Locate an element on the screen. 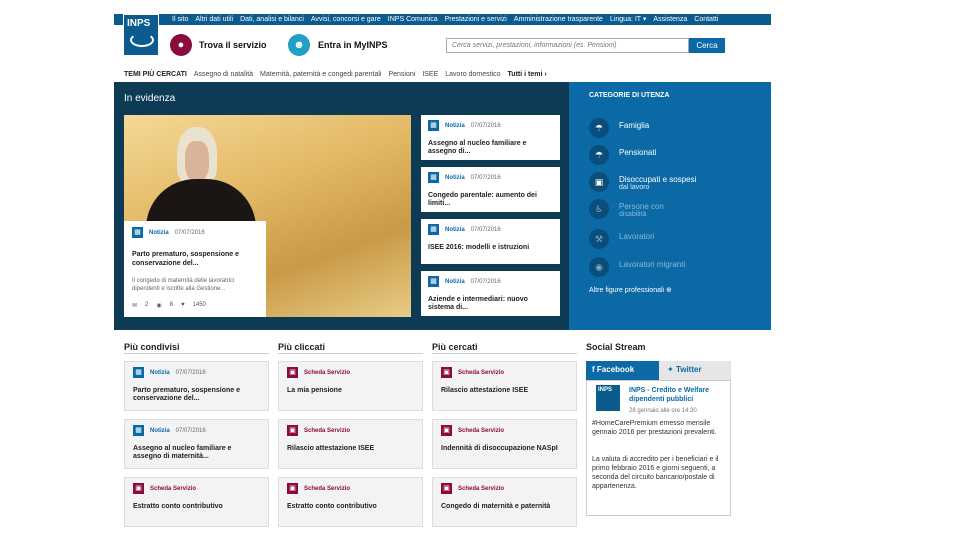 Image resolution: width=960 pixels, height=540 pixels. views-icon: ◉ is located at coordinates (159, 306).